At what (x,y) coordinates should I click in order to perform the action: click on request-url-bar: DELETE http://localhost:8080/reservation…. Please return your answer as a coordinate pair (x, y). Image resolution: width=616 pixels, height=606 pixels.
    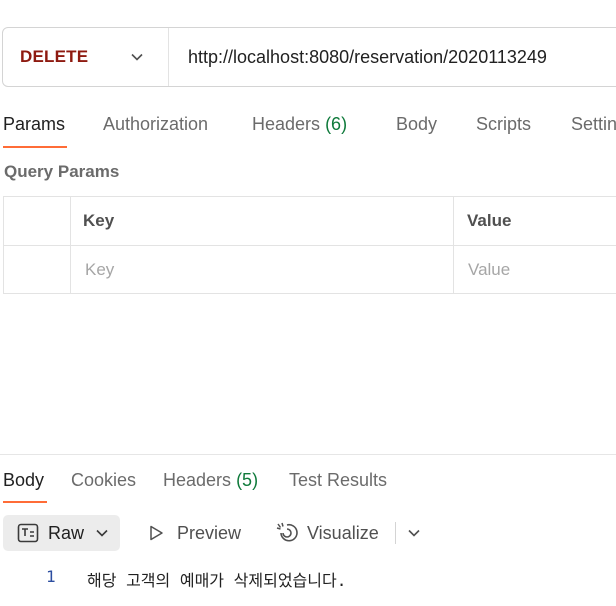
    Looking at the image, I should click on (309, 57).